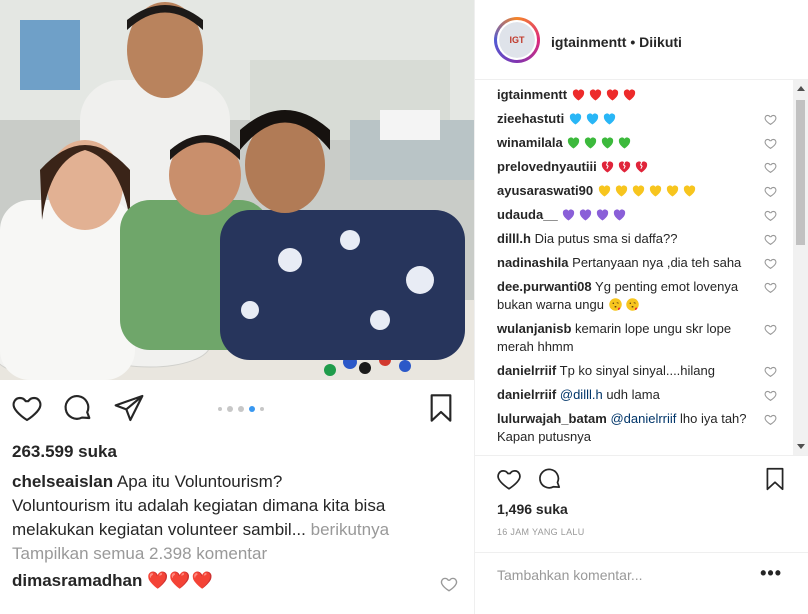 This screenshot has height=614, width=808. Describe the element at coordinates (547, 166) in the screenshot. I see `comment-username: prelovednyautiii` at that location.